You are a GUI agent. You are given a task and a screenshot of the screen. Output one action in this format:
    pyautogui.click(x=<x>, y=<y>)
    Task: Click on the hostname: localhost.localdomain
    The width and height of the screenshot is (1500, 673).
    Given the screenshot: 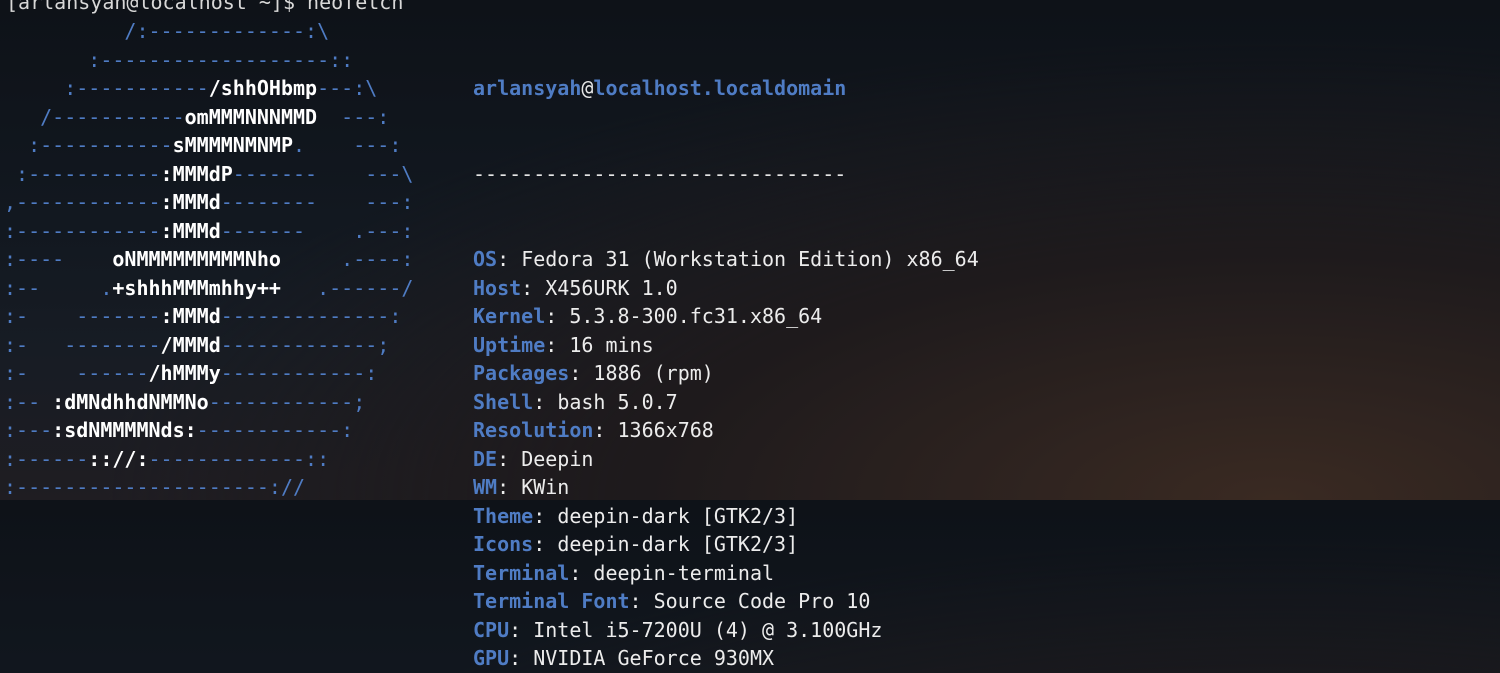 What is the action you would take?
    pyautogui.click(x=720, y=88)
    